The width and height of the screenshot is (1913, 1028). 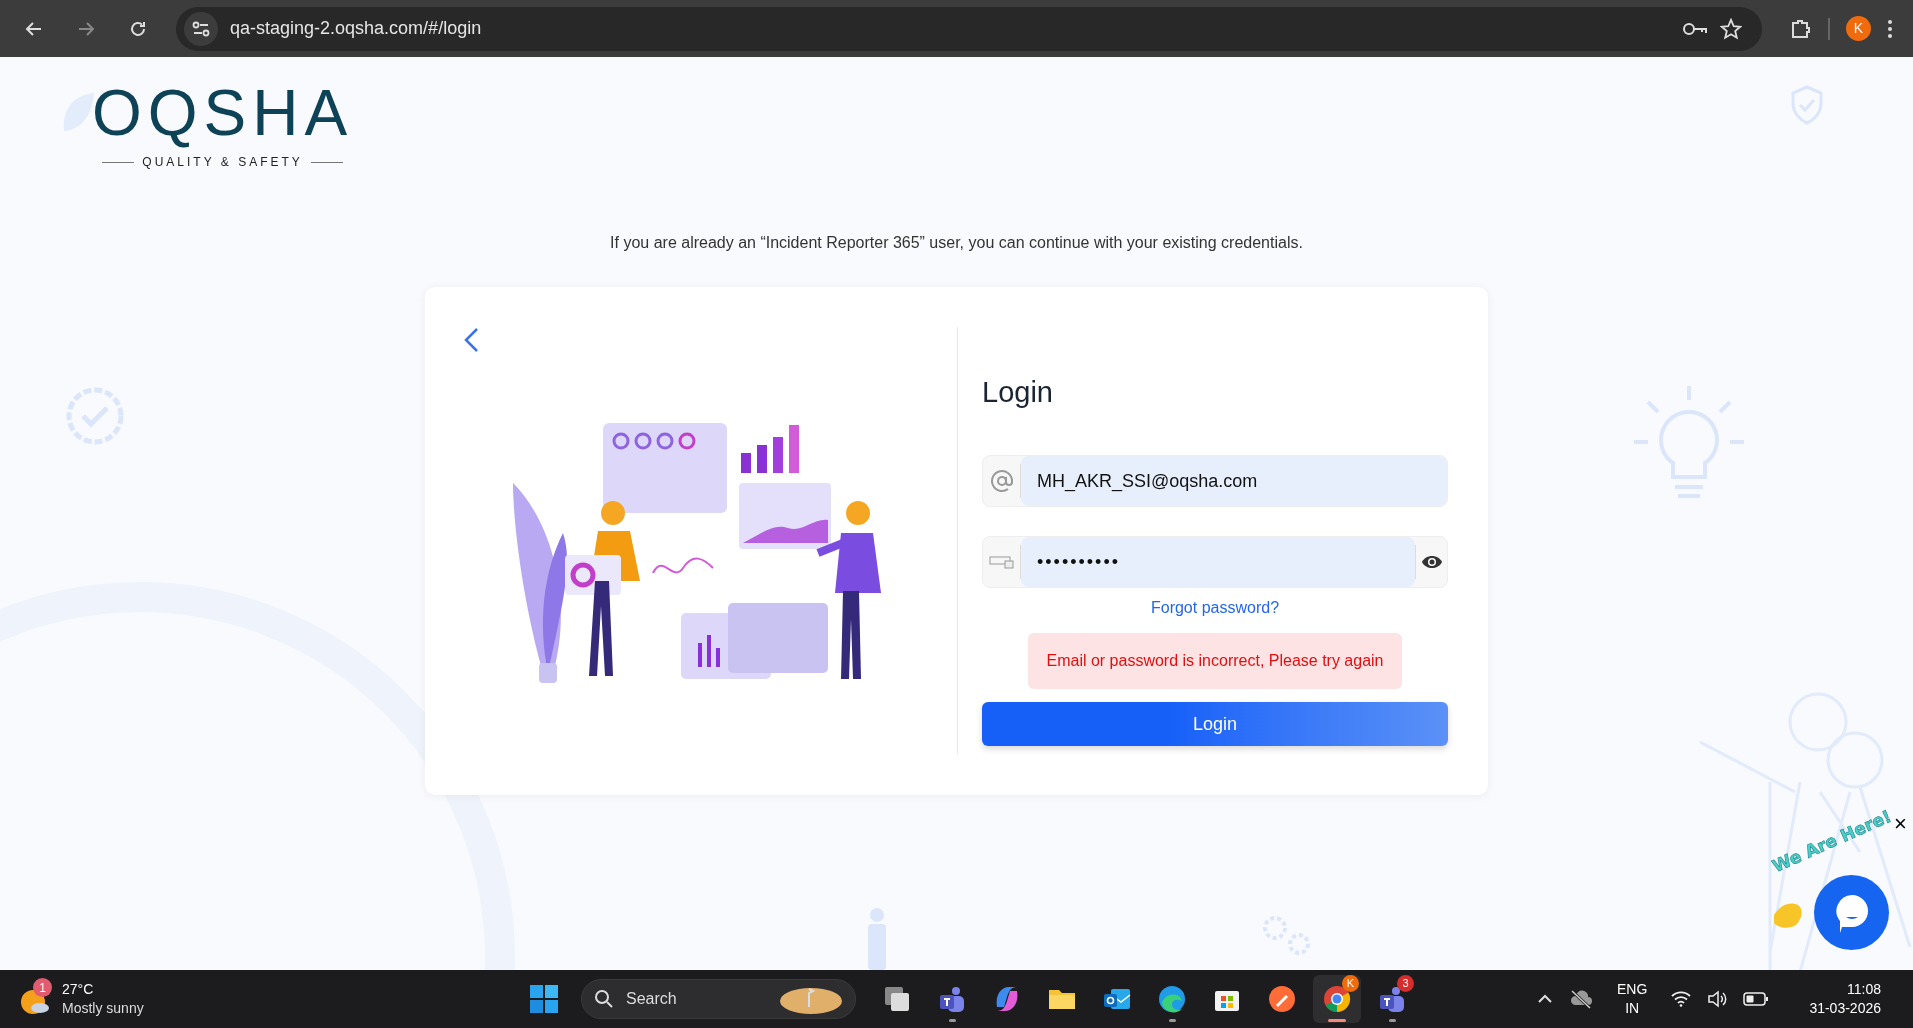 What do you see at coordinates (604, 999) in the screenshot?
I see `search-icon` at bounding box center [604, 999].